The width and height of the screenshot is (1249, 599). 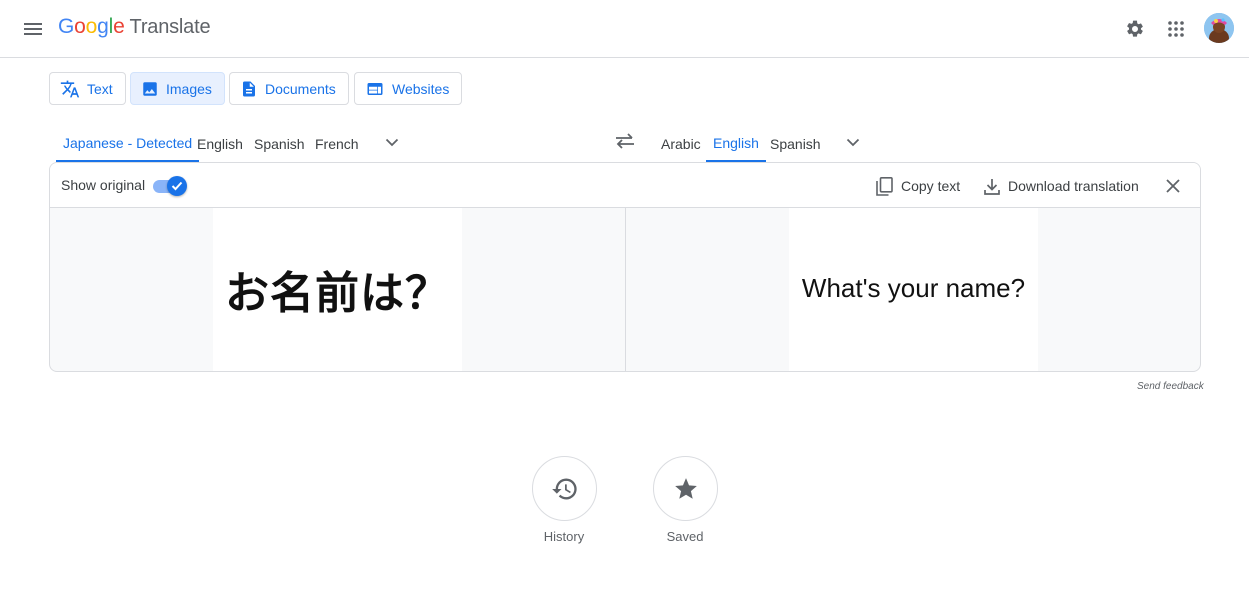 What do you see at coordinates (624, 29) in the screenshot?
I see `app-header: Google Translate` at bounding box center [624, 29].